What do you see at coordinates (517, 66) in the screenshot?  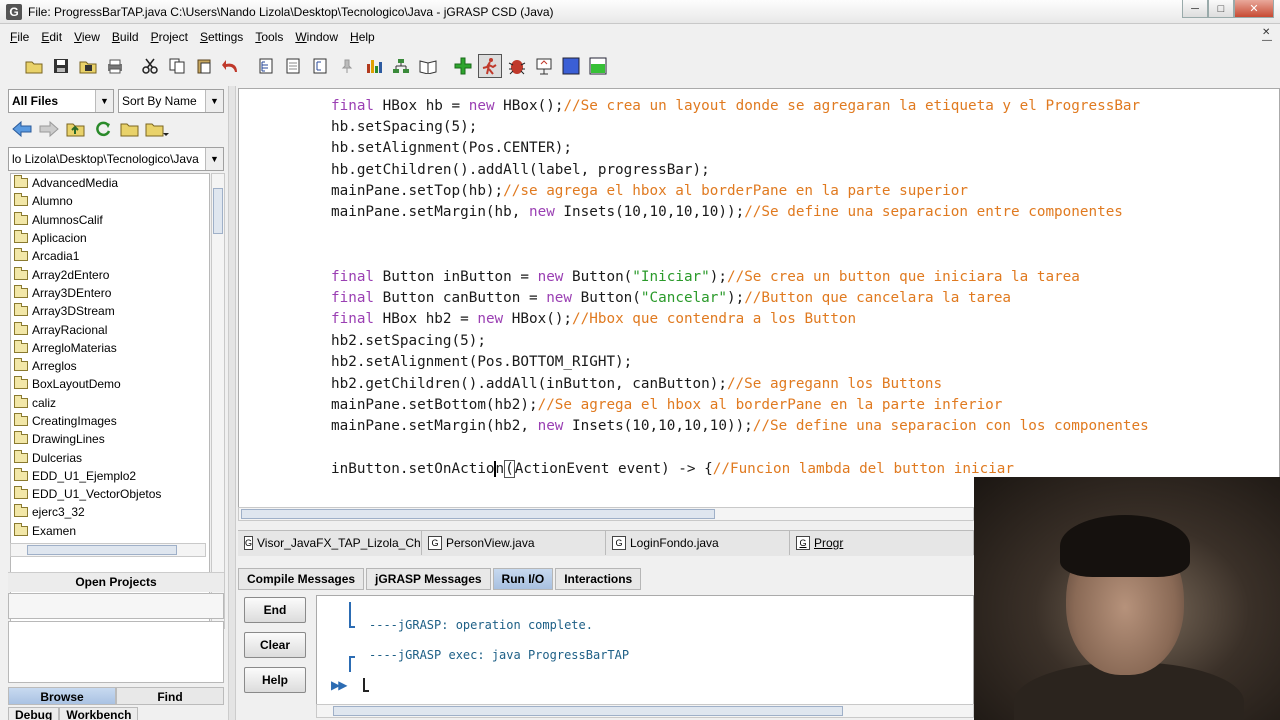 I see `debug-bug-icon` at bounding box center [517, 66].